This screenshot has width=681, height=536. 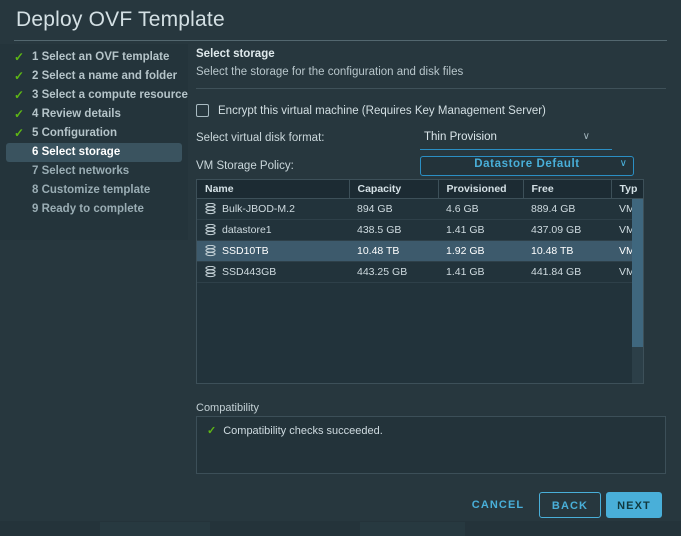 What do you see at coordinates (431, 445) in the screenshot?
I see `compatibility-box: ✓ Compatibility checks succeeded.` at bounding box center [431, 445].